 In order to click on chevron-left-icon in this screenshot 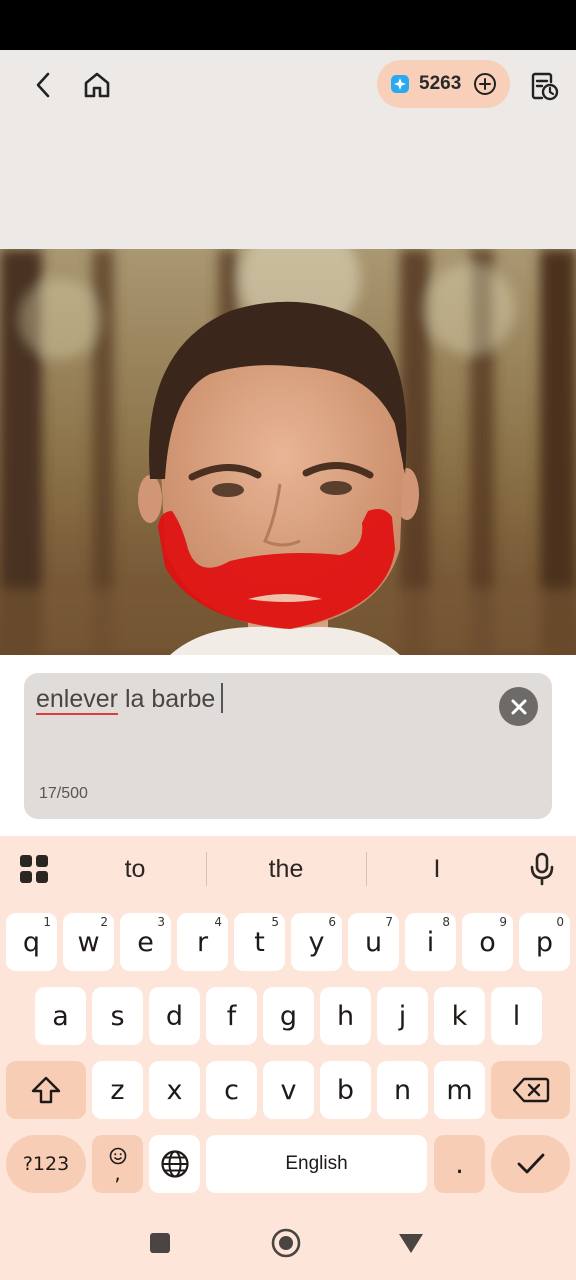, I will do `click(43, 85)`.